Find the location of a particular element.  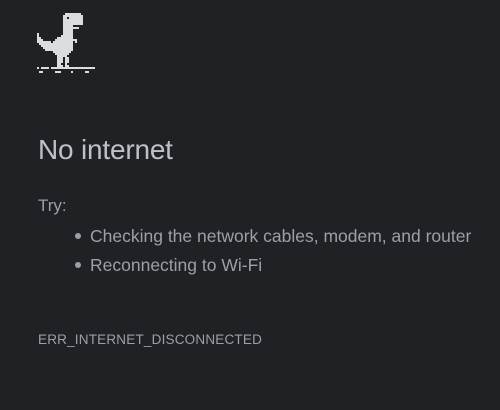

suggestion-item: Reconnecting to Wi-Fi is located at coordinates (277, 265).